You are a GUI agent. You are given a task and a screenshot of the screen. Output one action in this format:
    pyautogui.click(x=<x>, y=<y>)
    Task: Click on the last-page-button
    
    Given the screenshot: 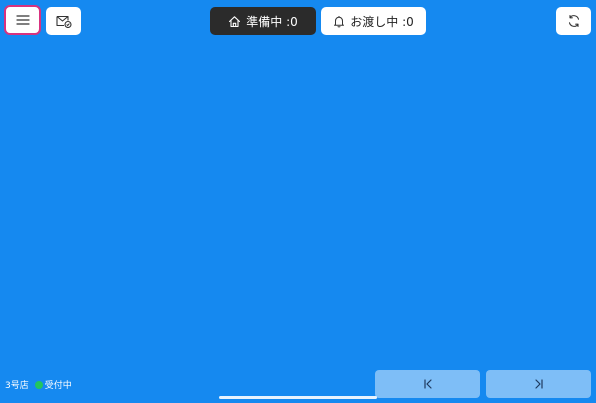 What is the action you would take?
    pyautogui.click(x=538, y=384)
    